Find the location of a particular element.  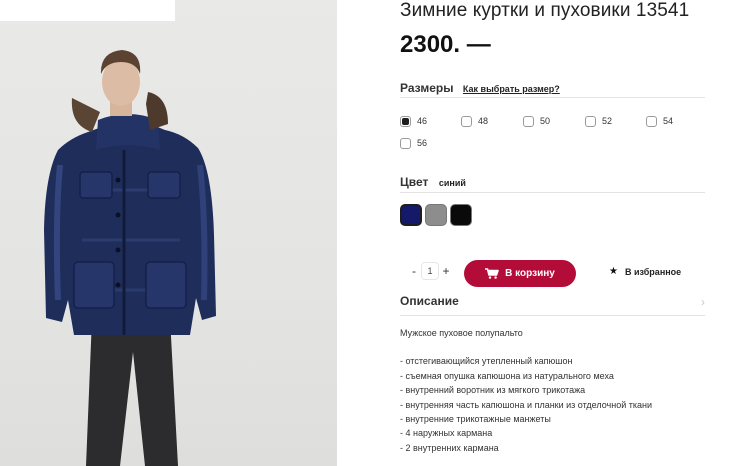

color-label: Цвет is located at coordinates (414, 182).